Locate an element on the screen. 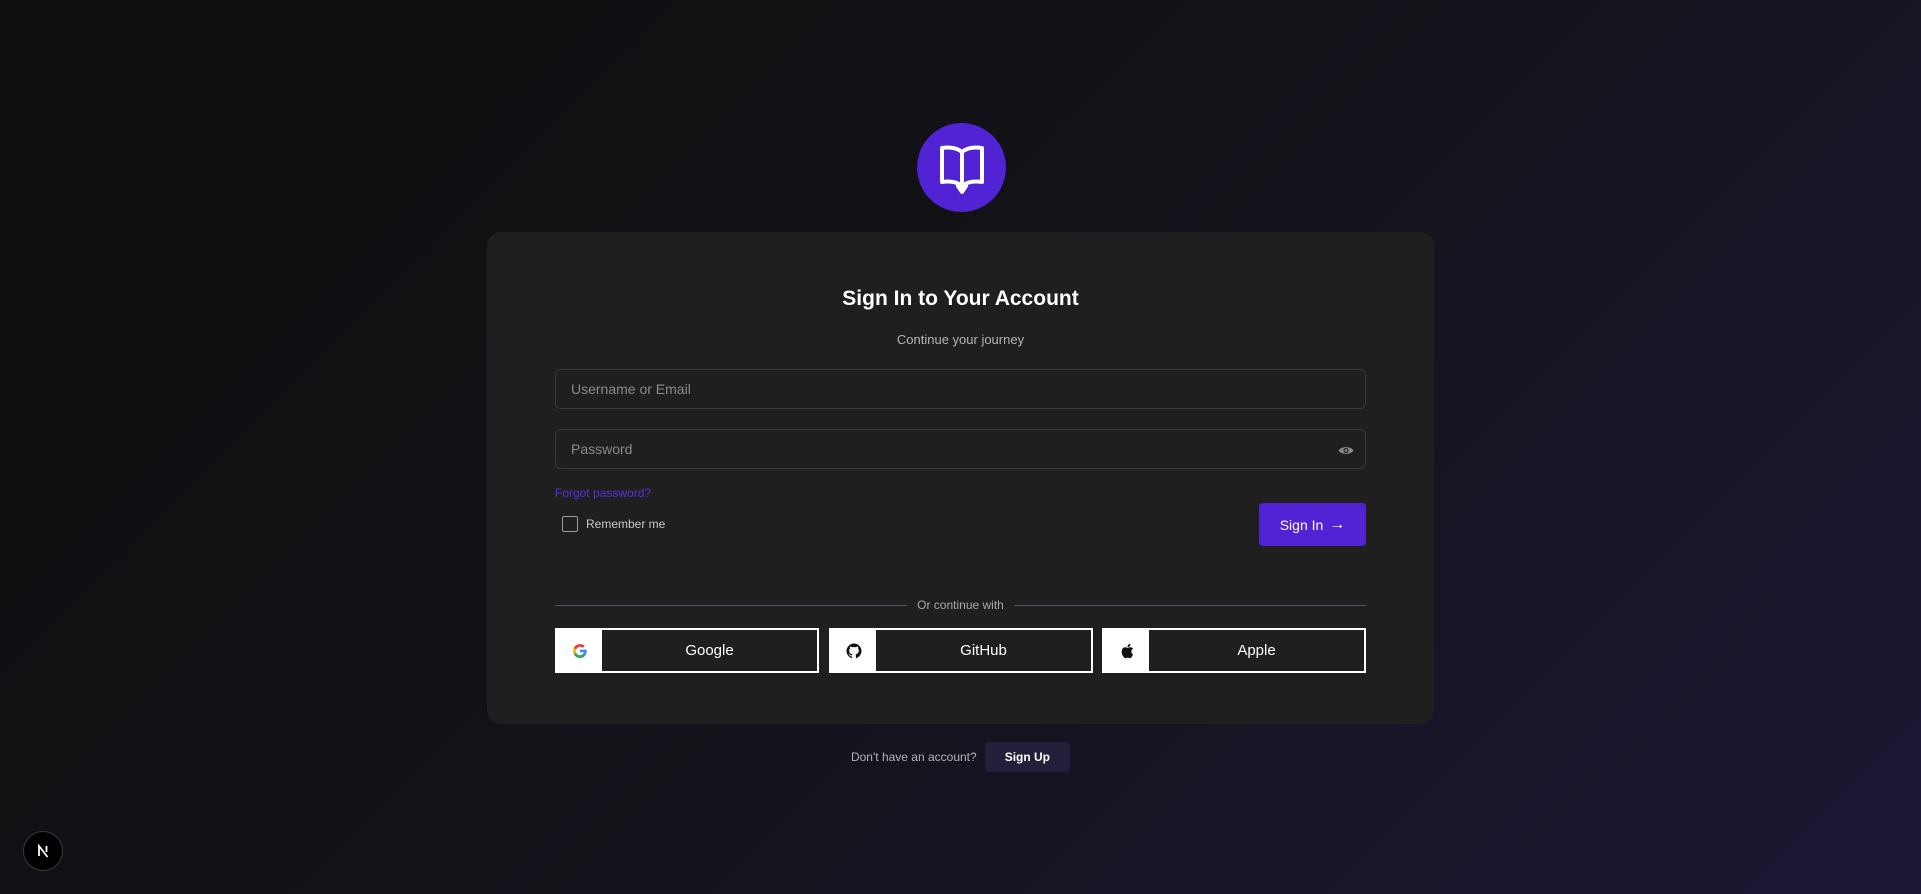  signup-button: Sign Up is located at coordinates (1027, 757).